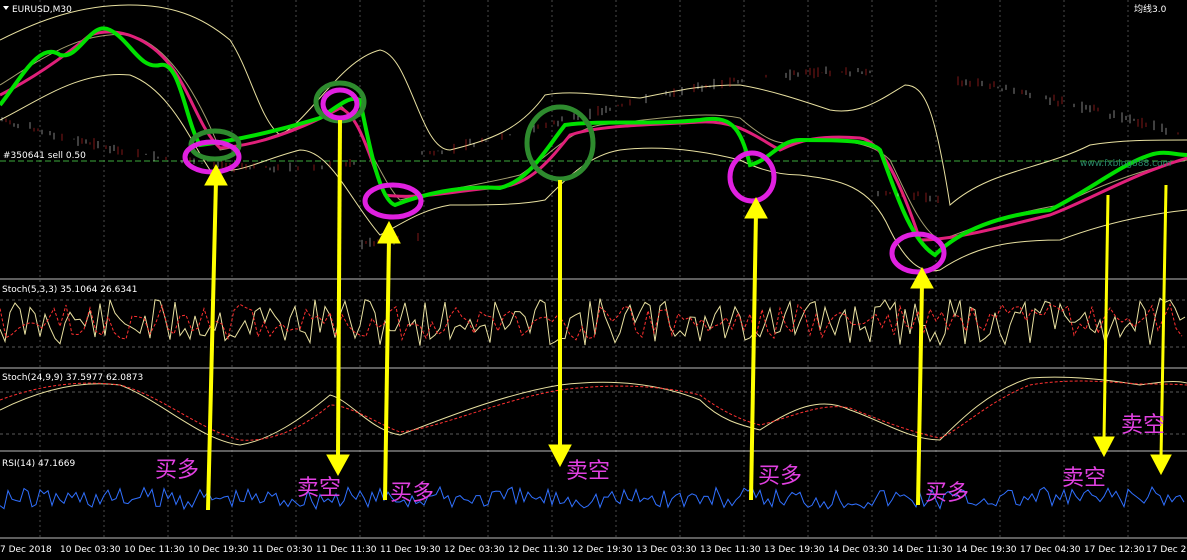 The width and height of the screenshot is (1187, 560). I want to click on symbol-dropdown-icon, so click(6, 8).